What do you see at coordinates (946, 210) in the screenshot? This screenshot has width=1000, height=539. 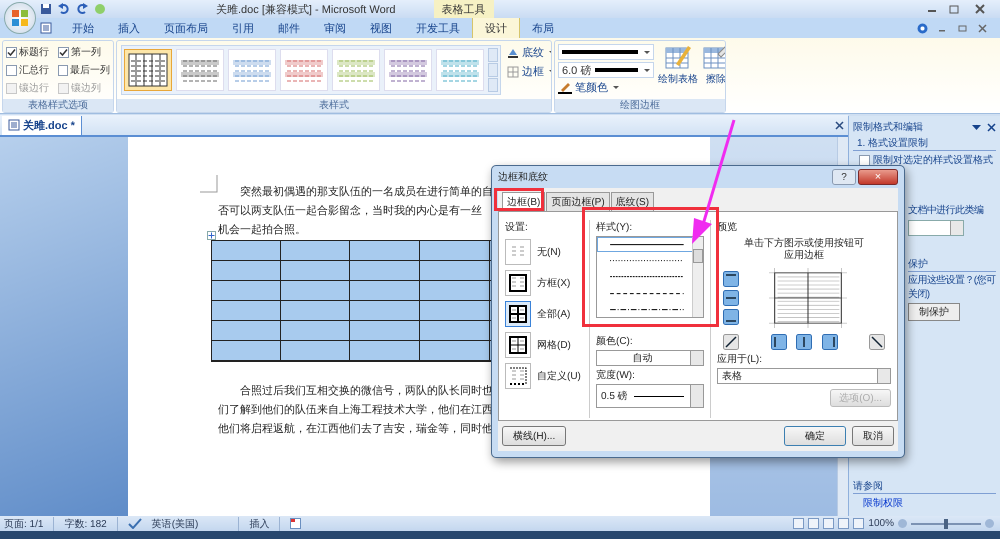 I see `pane-text: 文档中进行此类编` at bounding box center [946, 210].